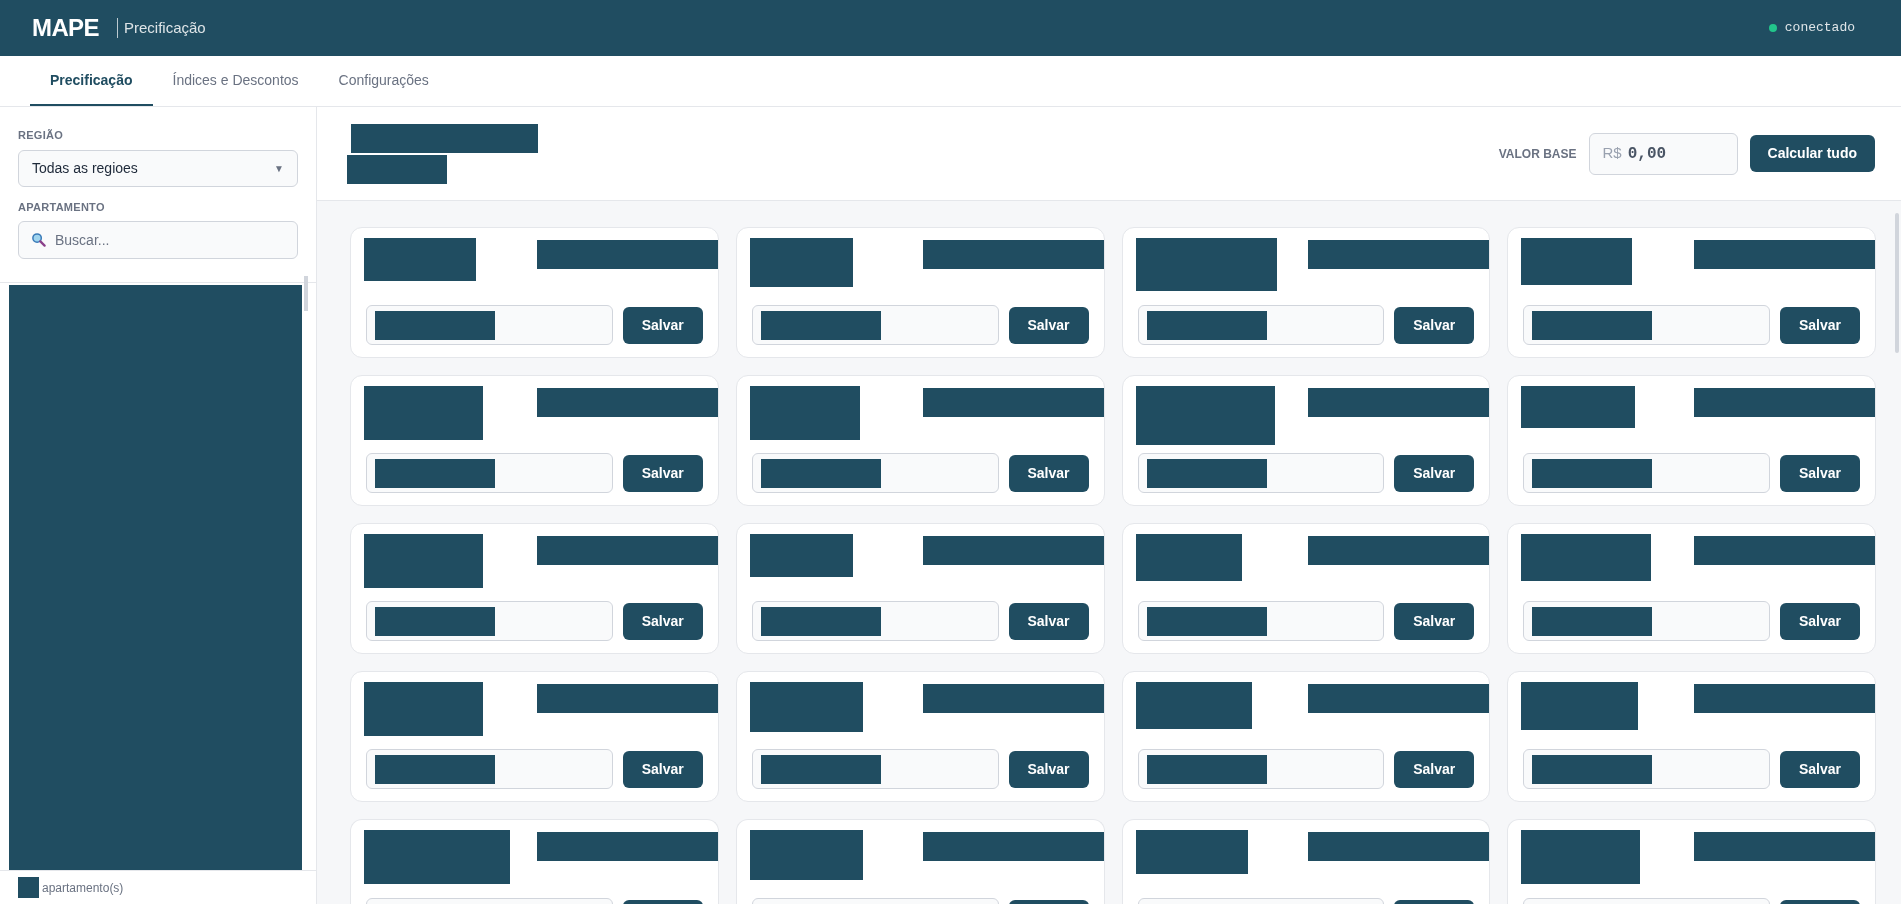  I want to click on apartment-count: apartamento(s), so click(83, 888).